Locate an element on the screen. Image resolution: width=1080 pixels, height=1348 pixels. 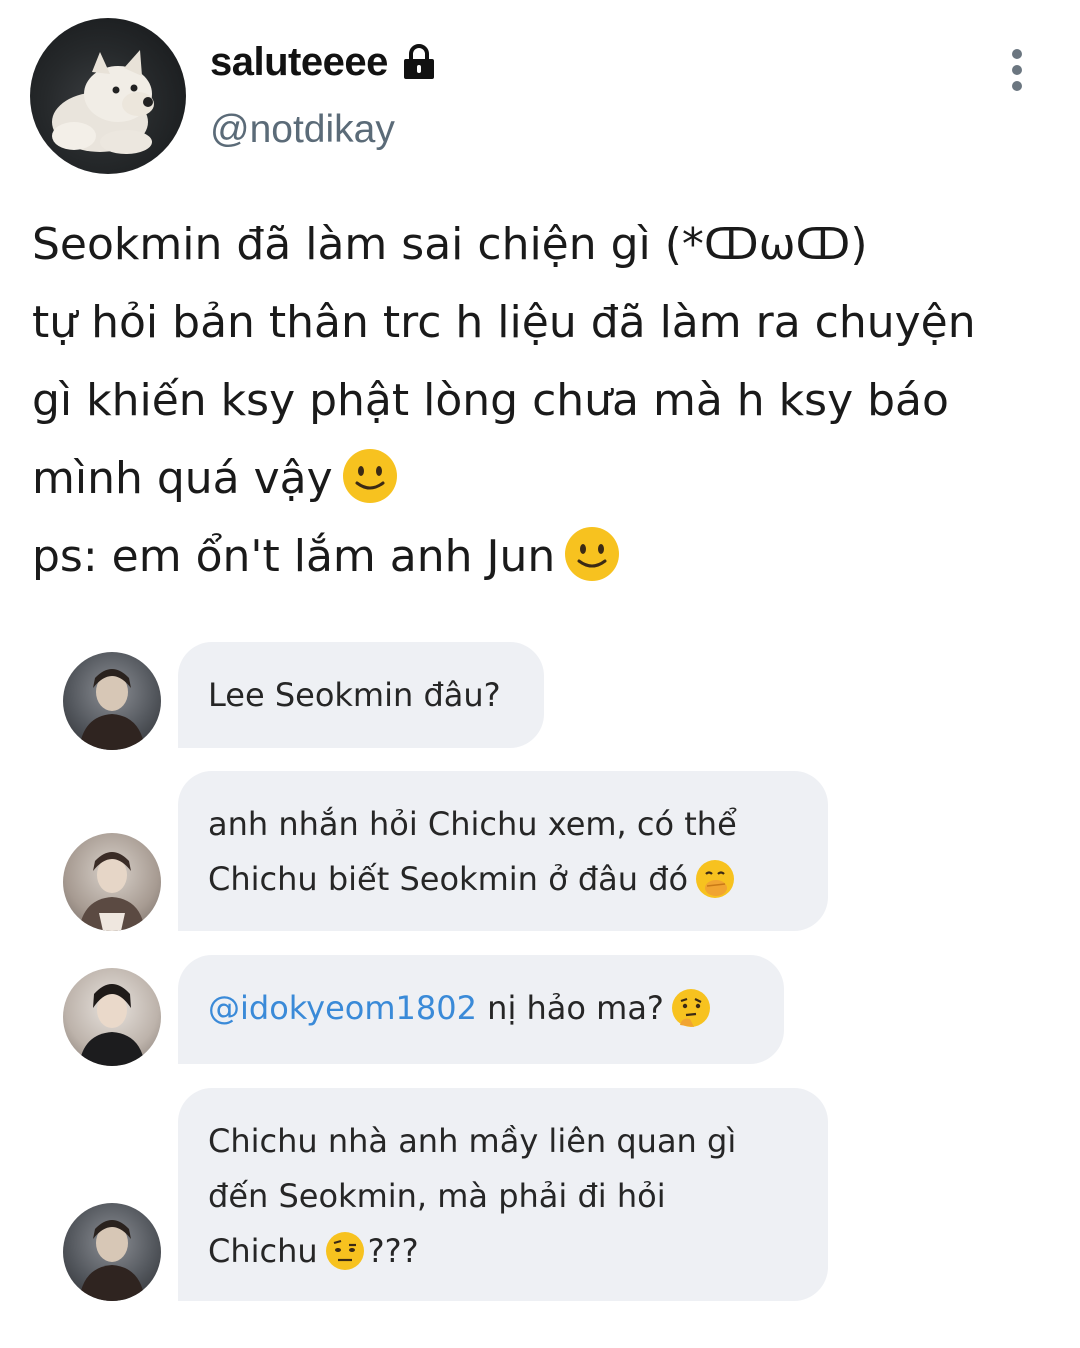
message-text: Chichu nhà anh mầy liên quan gì is located at coordinates (472, 1141).